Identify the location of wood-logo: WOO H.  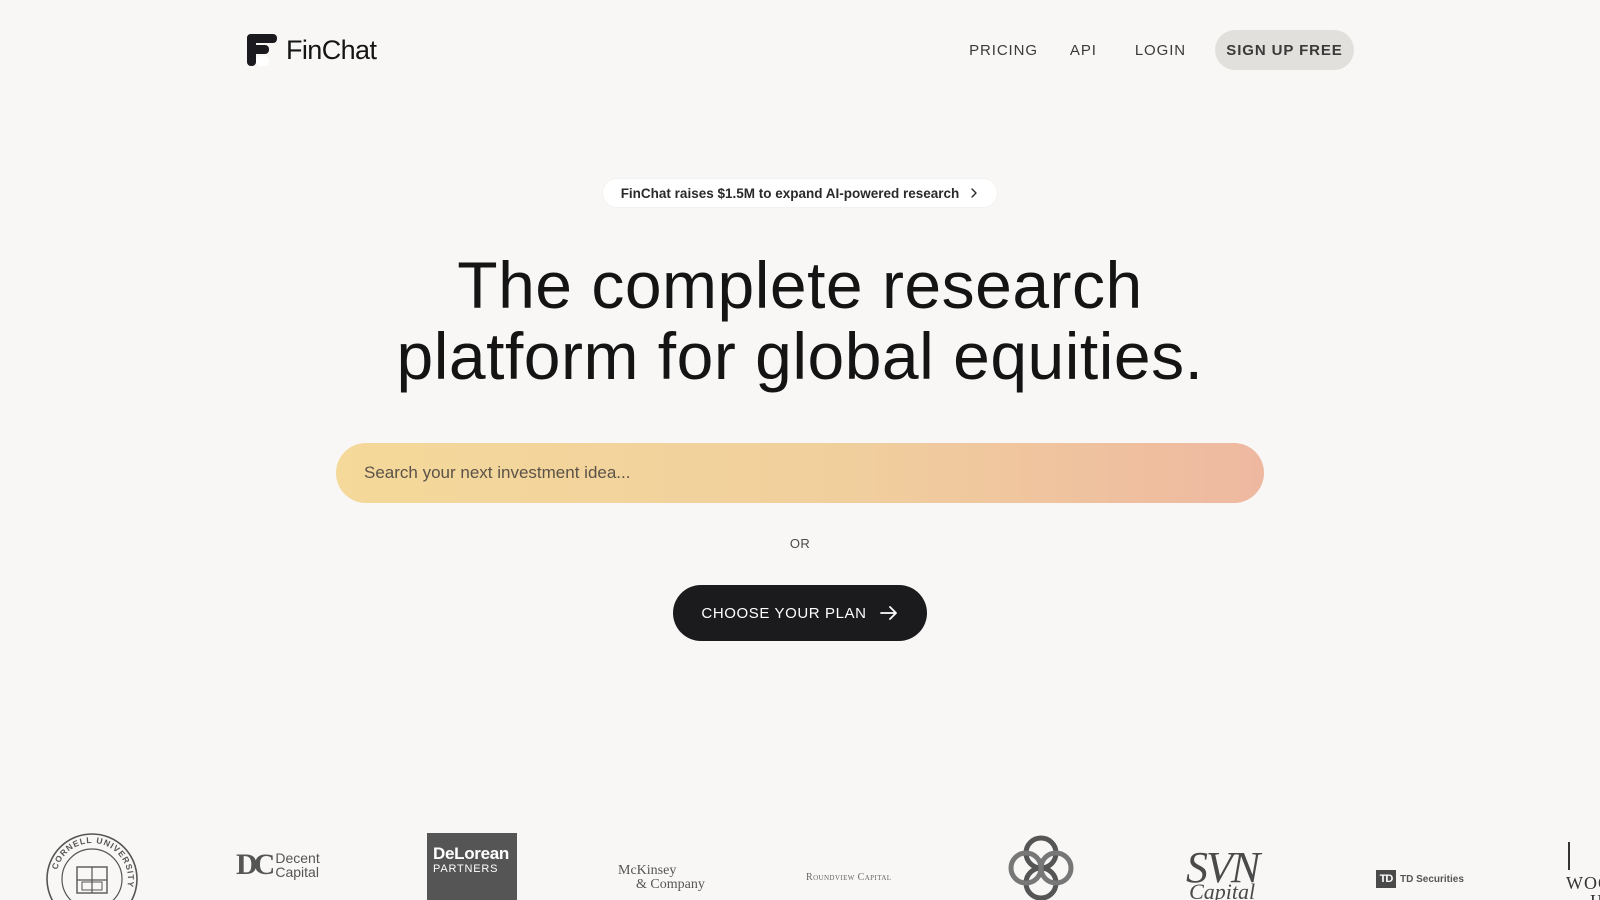
(1583, 871).